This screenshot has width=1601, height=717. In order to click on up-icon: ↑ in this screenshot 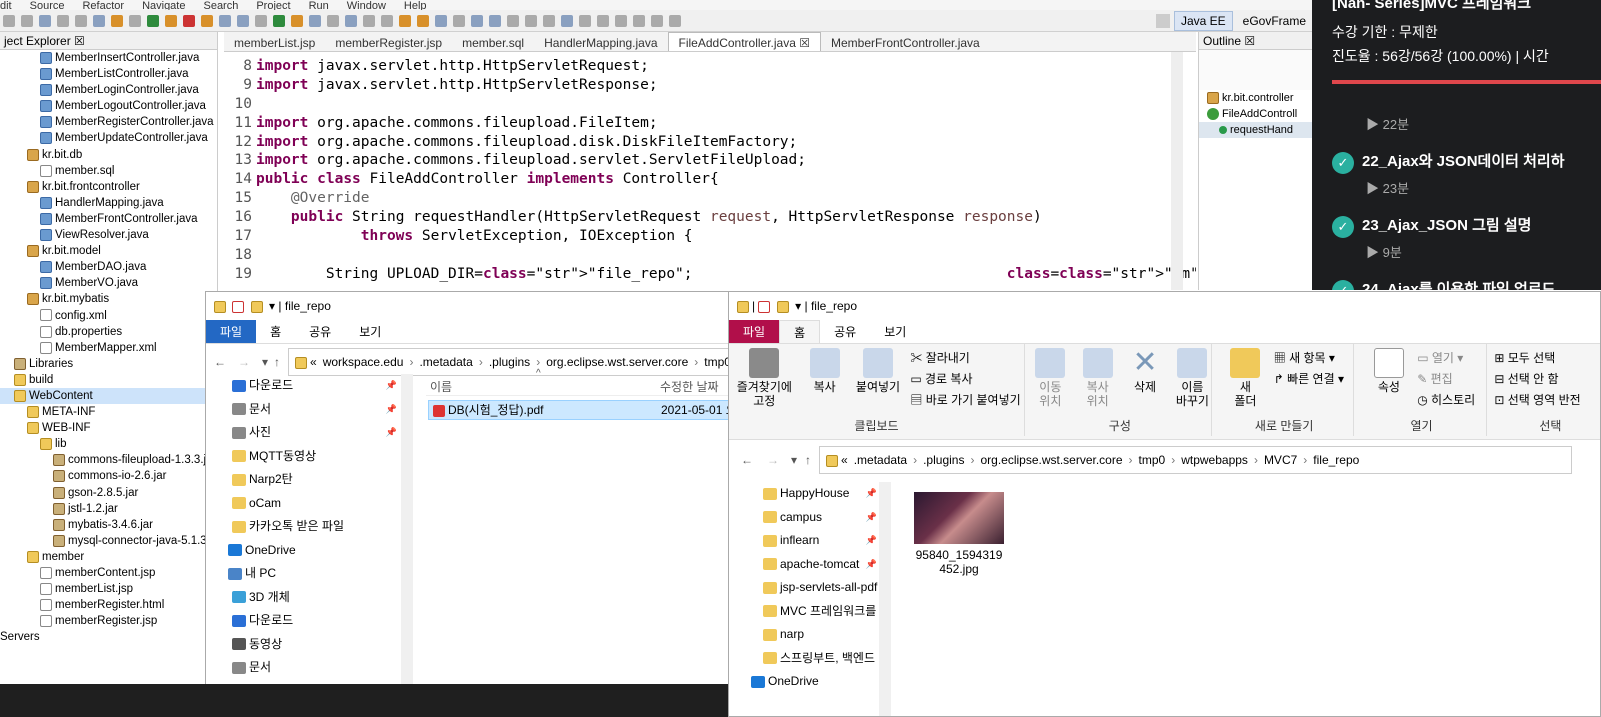, I will do `click(808, 460)`.